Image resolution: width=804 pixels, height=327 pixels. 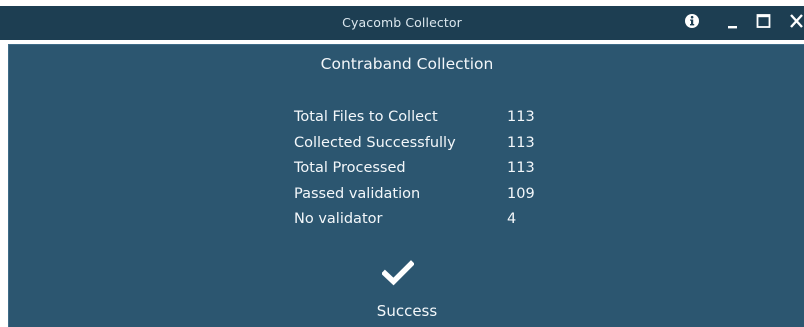 I want to click on stat-label: Passed validation, so click(x=357, y=193).